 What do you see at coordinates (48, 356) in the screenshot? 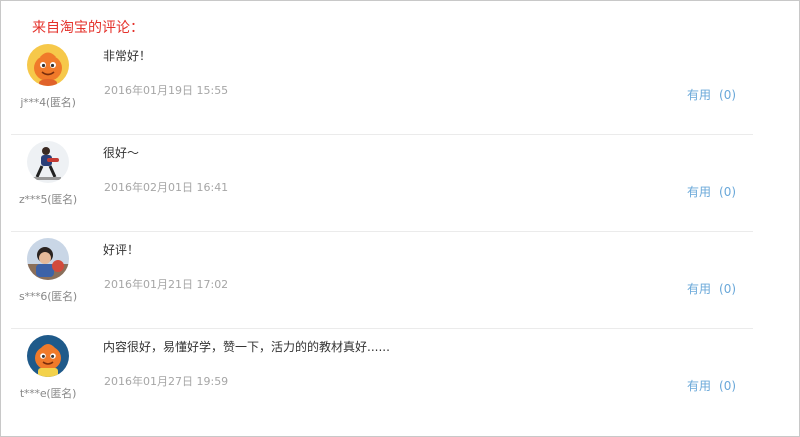
I see `orange-mascot-dark-avatar-icon` at bounding box center [48, 356].